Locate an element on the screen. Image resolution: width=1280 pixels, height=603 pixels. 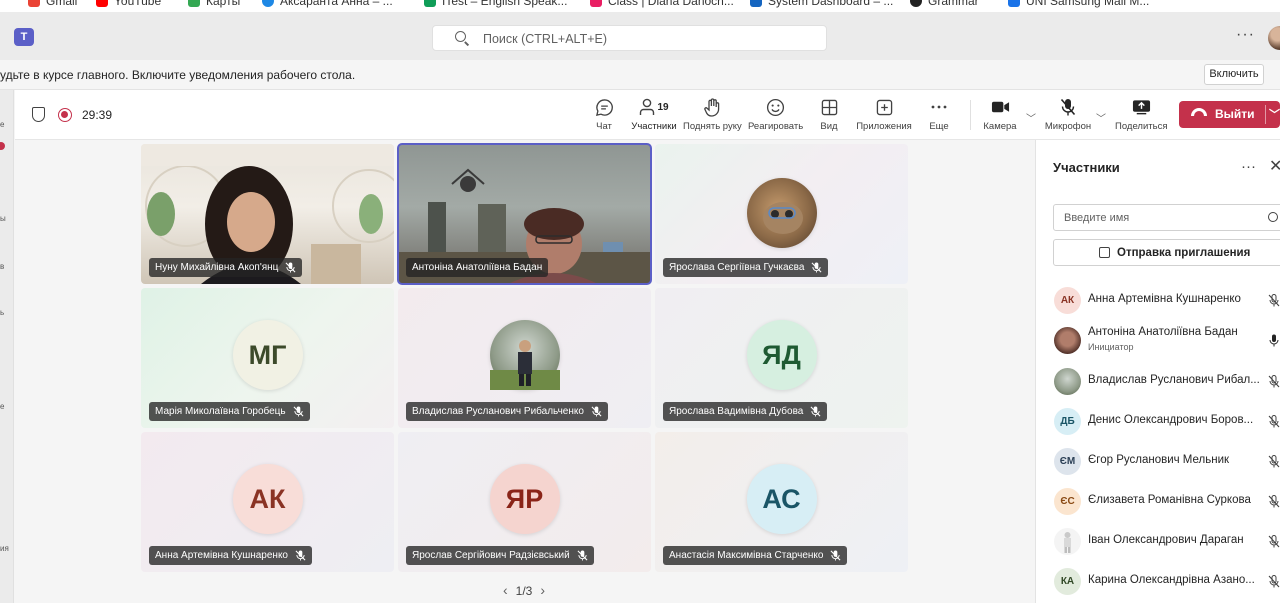
mic-options-chevron-icon: ﹀ is located at coordinates (1101, 117).